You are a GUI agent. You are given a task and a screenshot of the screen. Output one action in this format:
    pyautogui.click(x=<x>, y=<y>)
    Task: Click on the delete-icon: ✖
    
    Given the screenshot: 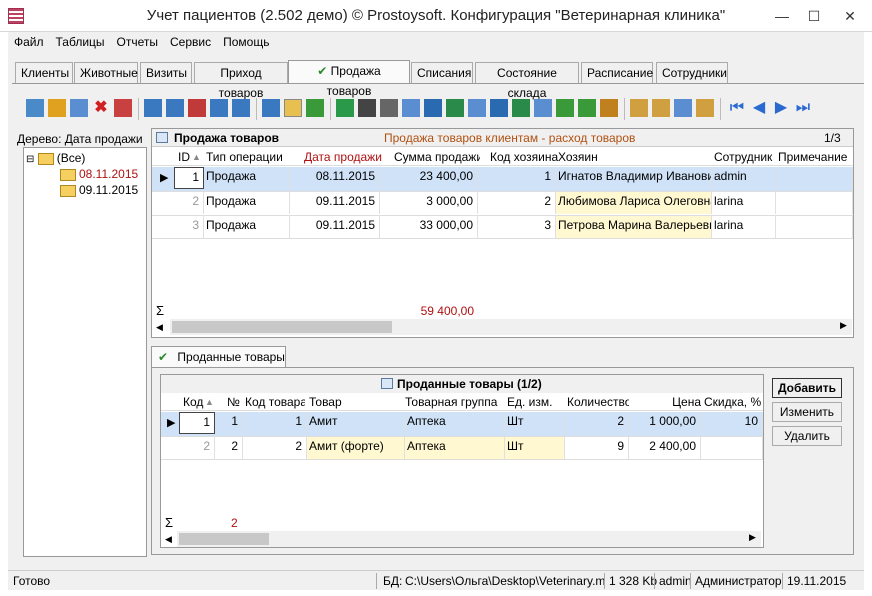 What is the action you would take?
    pyautogui.click(x=101, y=108)
    